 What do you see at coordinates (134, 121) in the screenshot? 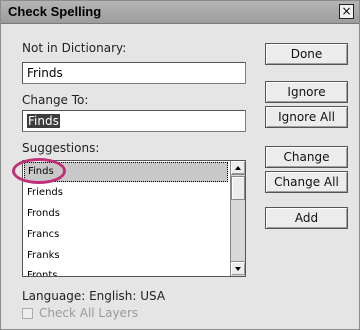
I see `change-to-field: Finds` at bounding box center [134, 121].